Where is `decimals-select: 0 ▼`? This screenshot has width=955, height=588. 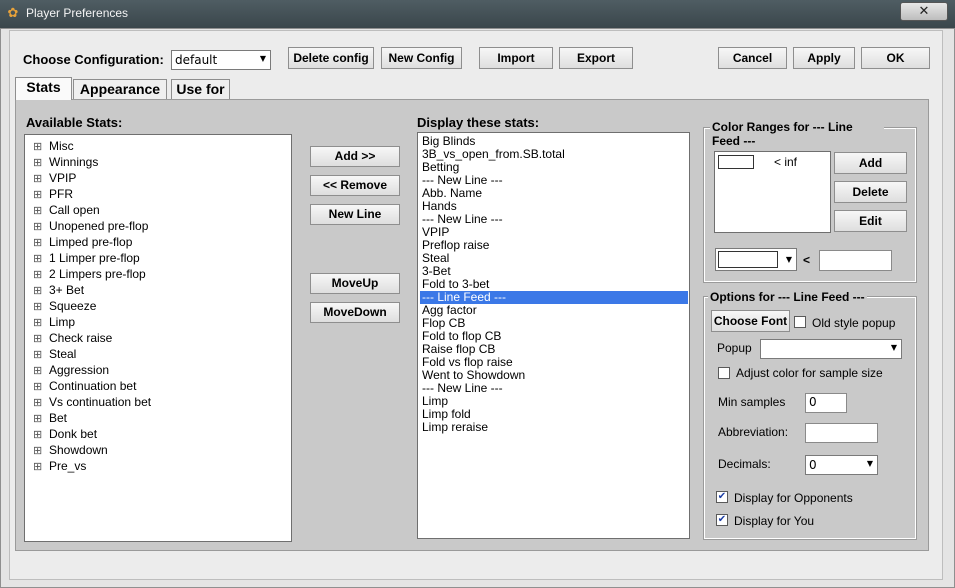 decimals-select: 0 ▼ is located at coordinates (841, 465).